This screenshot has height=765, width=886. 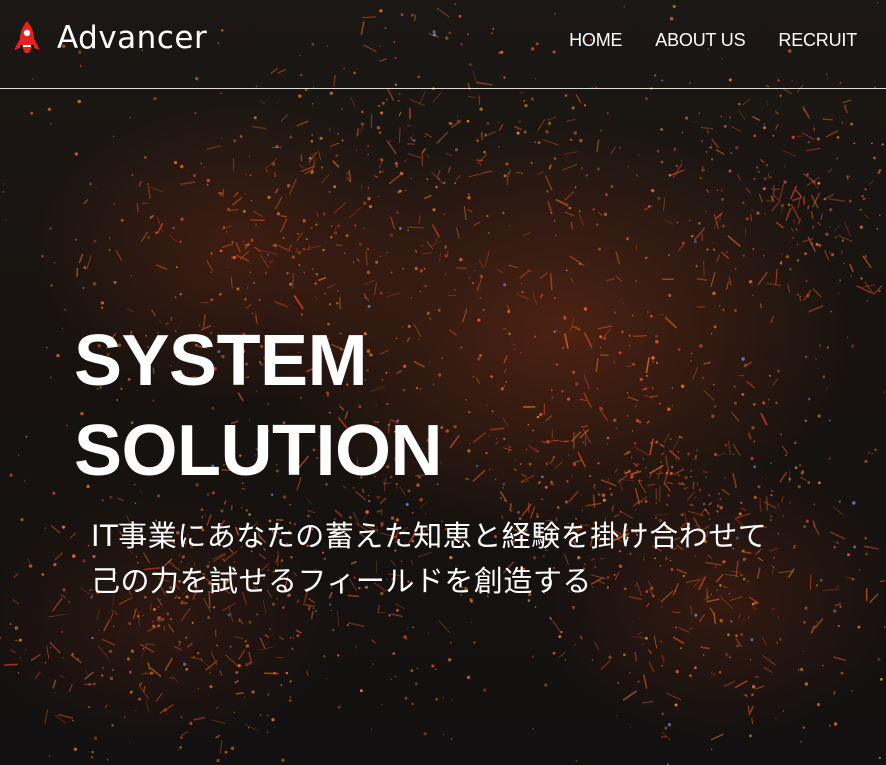 I want to click on brand-logo: Advancer, so click(x=110, y=38).